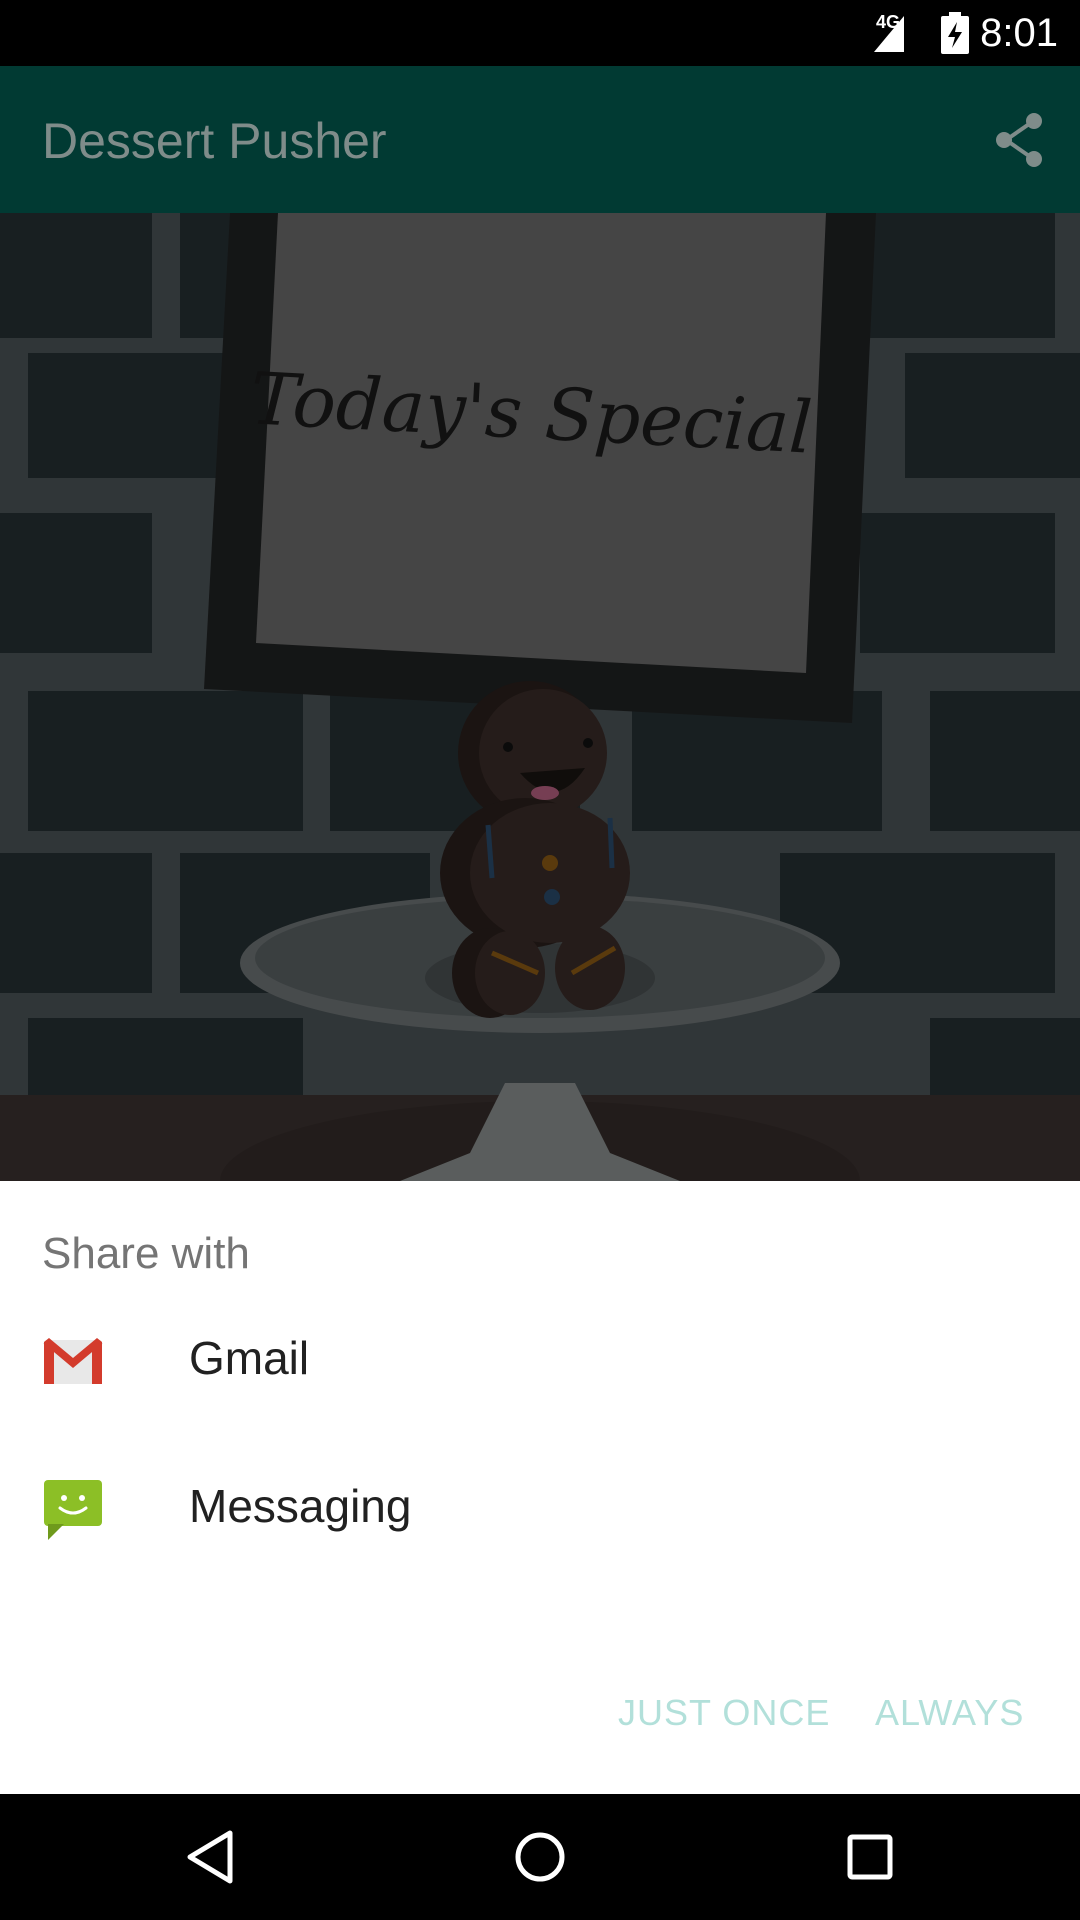 The width and height of the screenshot is (1080, 1920). Describe the element at coordinates (73, 1510) in the screenshot. I see `messaging-icon` at that location.